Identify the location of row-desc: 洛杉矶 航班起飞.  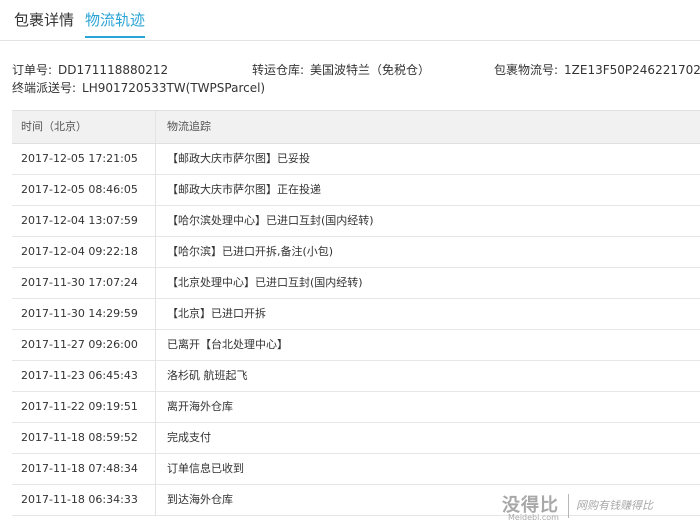
(207, 375).